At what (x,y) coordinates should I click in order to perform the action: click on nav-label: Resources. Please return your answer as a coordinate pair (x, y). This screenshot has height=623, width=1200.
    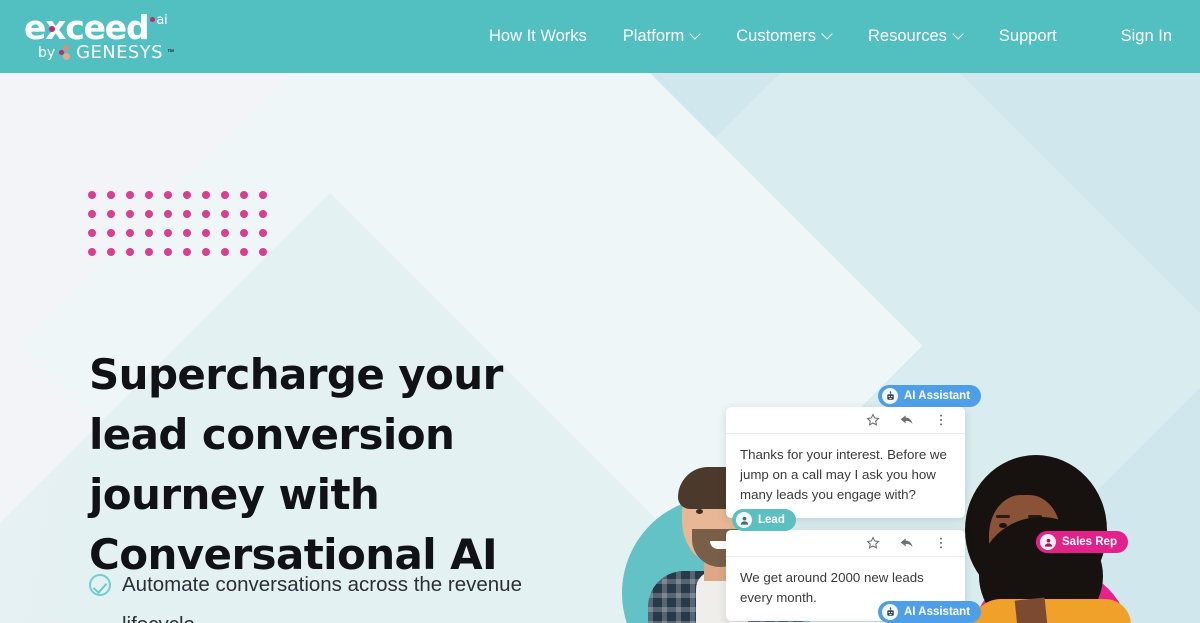
    Looking at the image, I should click on (907, 36).